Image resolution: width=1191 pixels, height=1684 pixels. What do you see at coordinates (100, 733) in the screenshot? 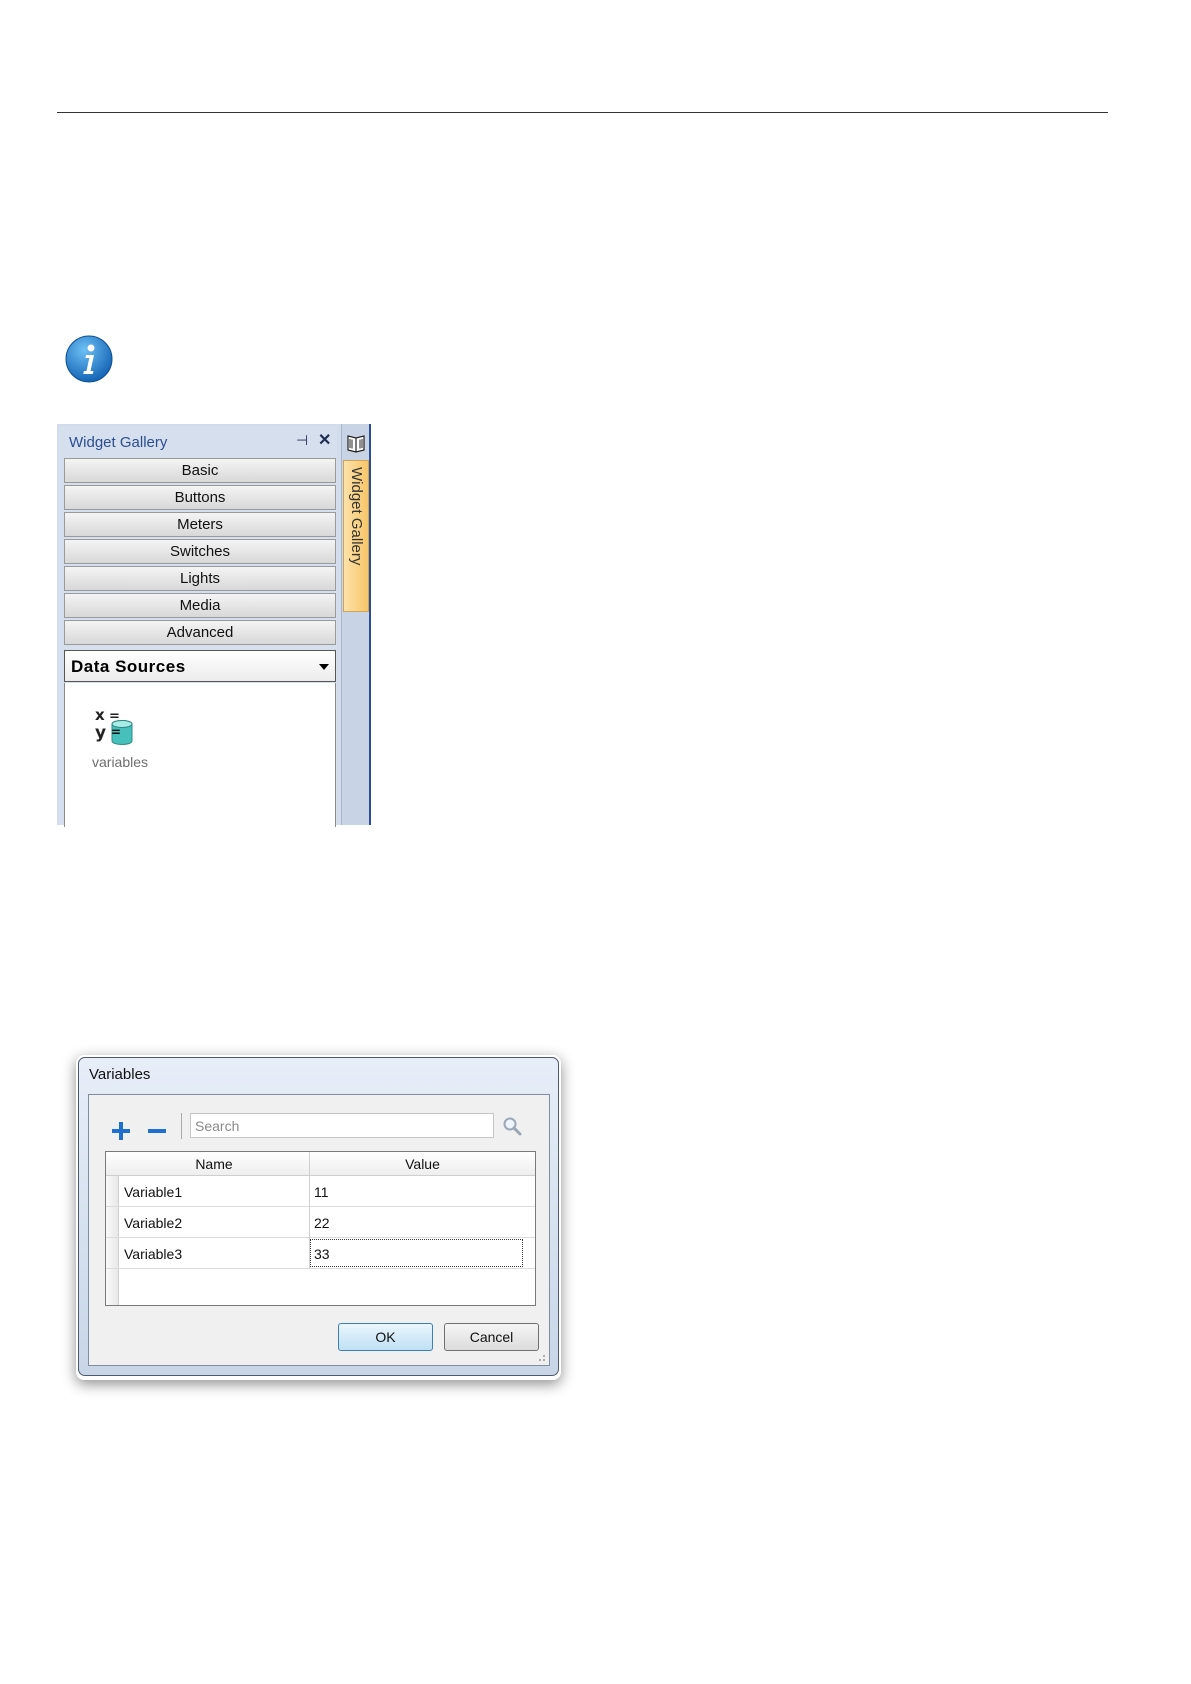
I see `svg-text: y` at bounding box center [100, 733].